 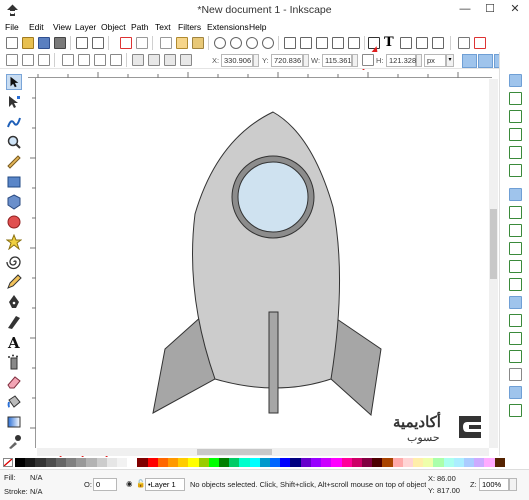 What do you see at coordinates (515, 170) in the screenshot?
I see `snap-bbox-center-icon` at bounding box center [515, 170].